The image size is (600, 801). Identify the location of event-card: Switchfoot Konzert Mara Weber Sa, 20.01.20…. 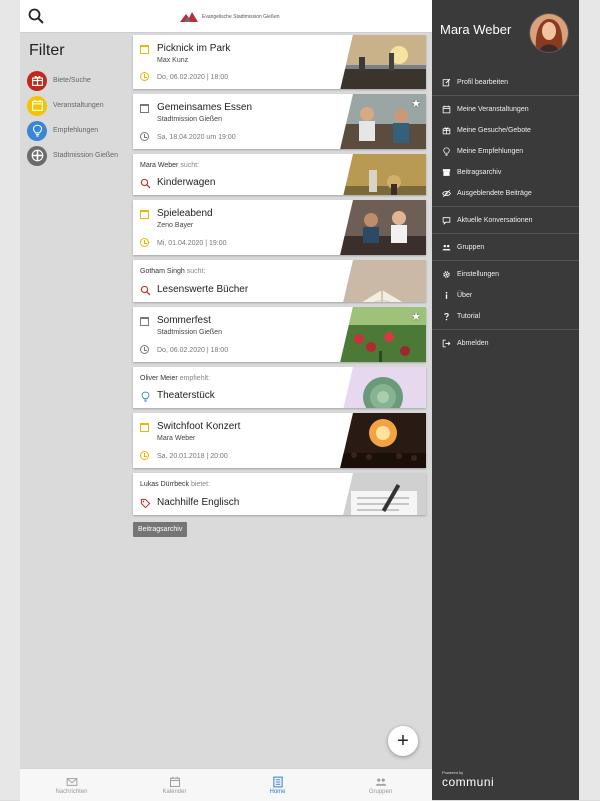
(279, 440).